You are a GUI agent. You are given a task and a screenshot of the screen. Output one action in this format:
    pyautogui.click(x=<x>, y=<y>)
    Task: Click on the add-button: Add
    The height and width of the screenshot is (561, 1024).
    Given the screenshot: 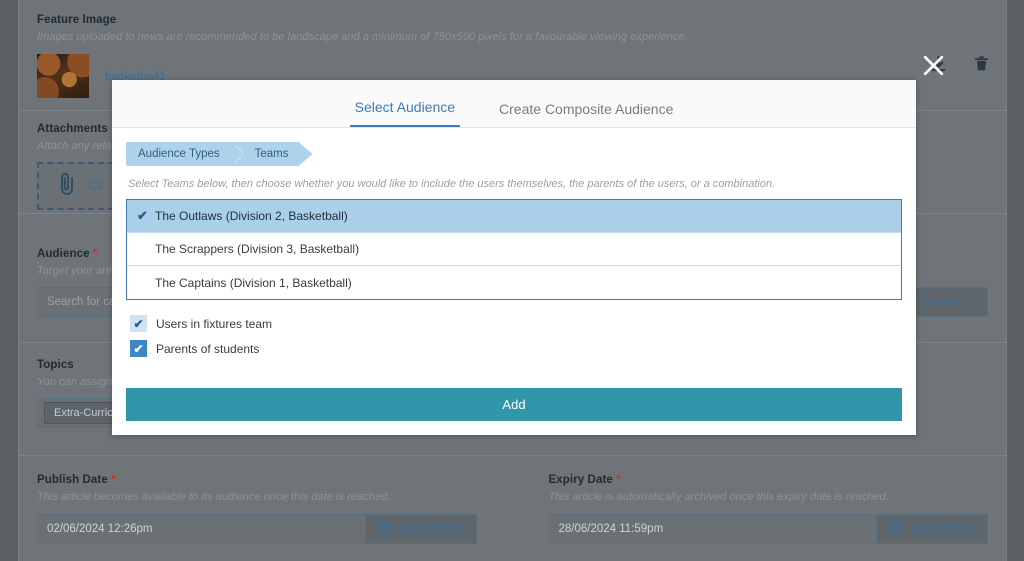 What is the action you would take?
    pyautogui.click(x=514, y=404)
    